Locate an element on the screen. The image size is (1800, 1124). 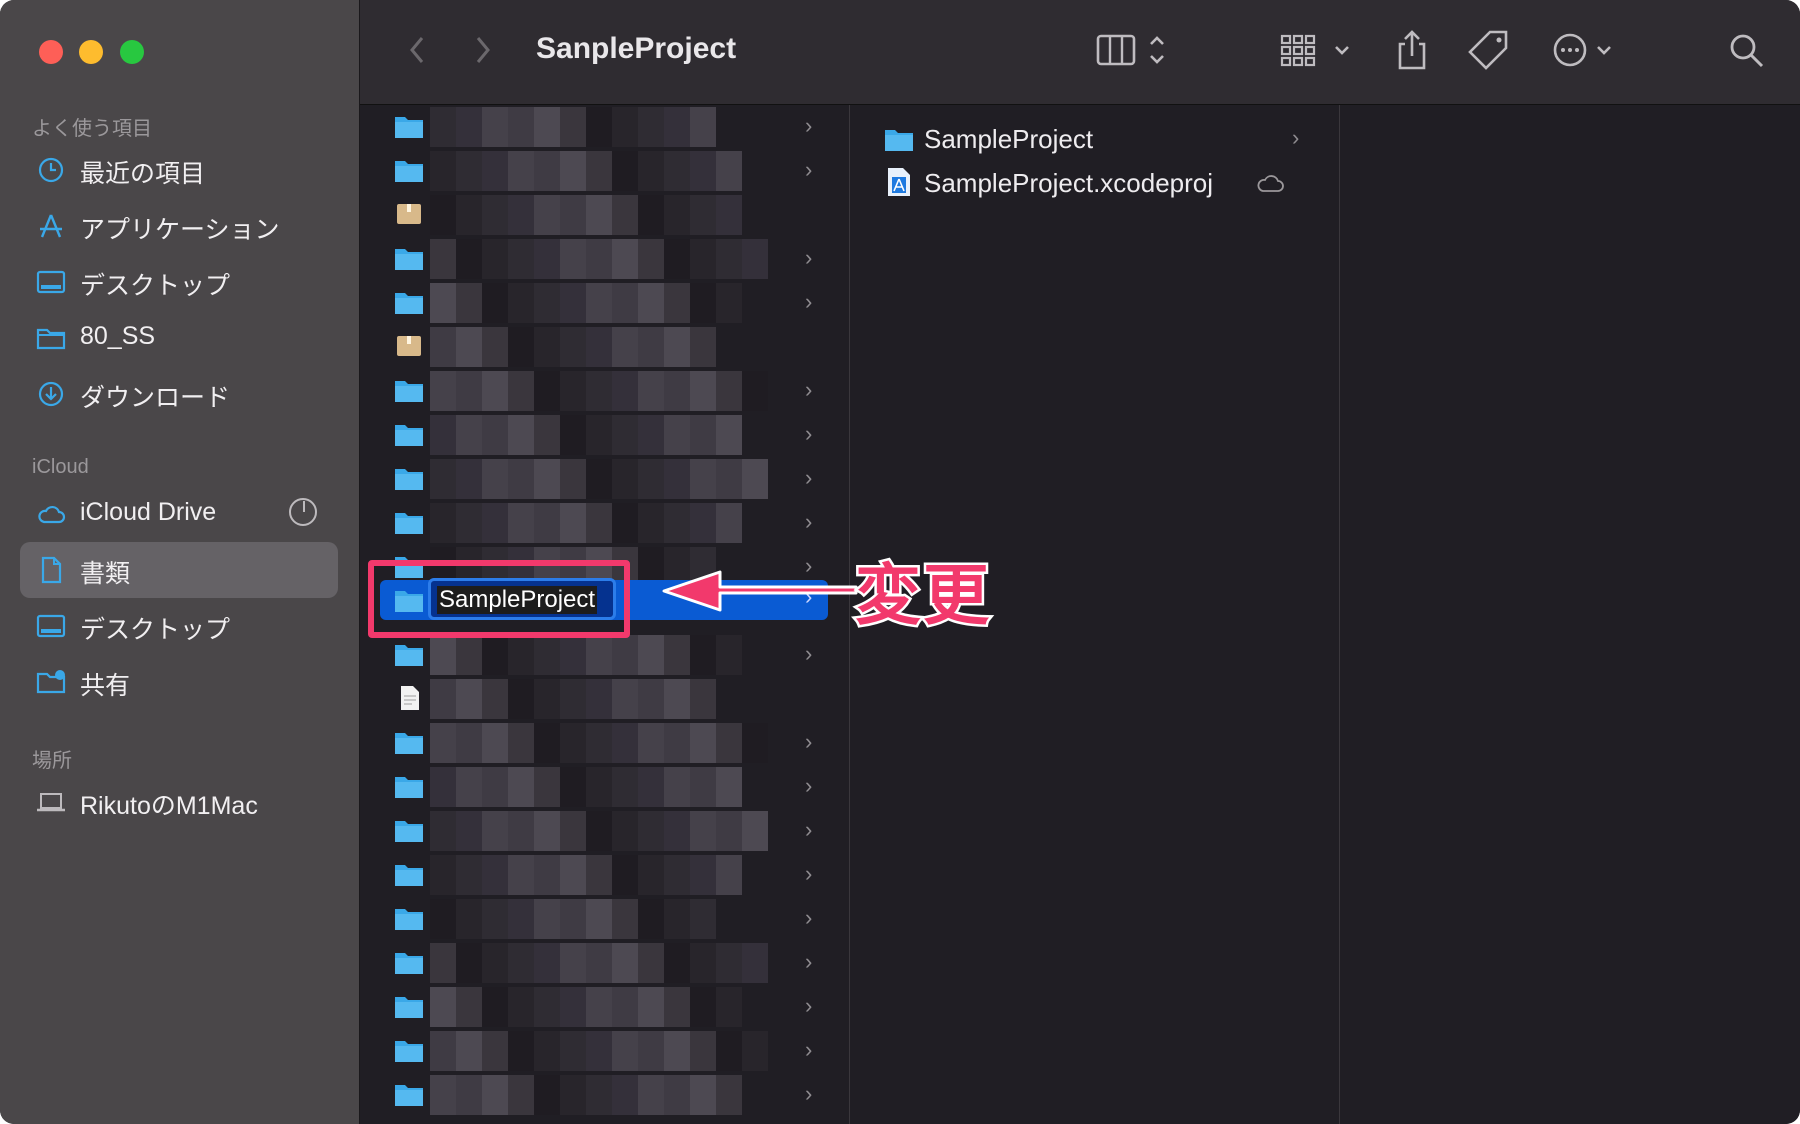
back-icon is located at coordinates (417, 50).